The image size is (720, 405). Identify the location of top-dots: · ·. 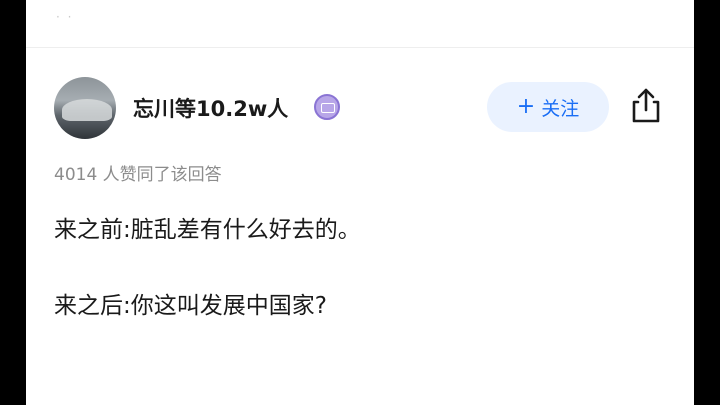
(65, 17).